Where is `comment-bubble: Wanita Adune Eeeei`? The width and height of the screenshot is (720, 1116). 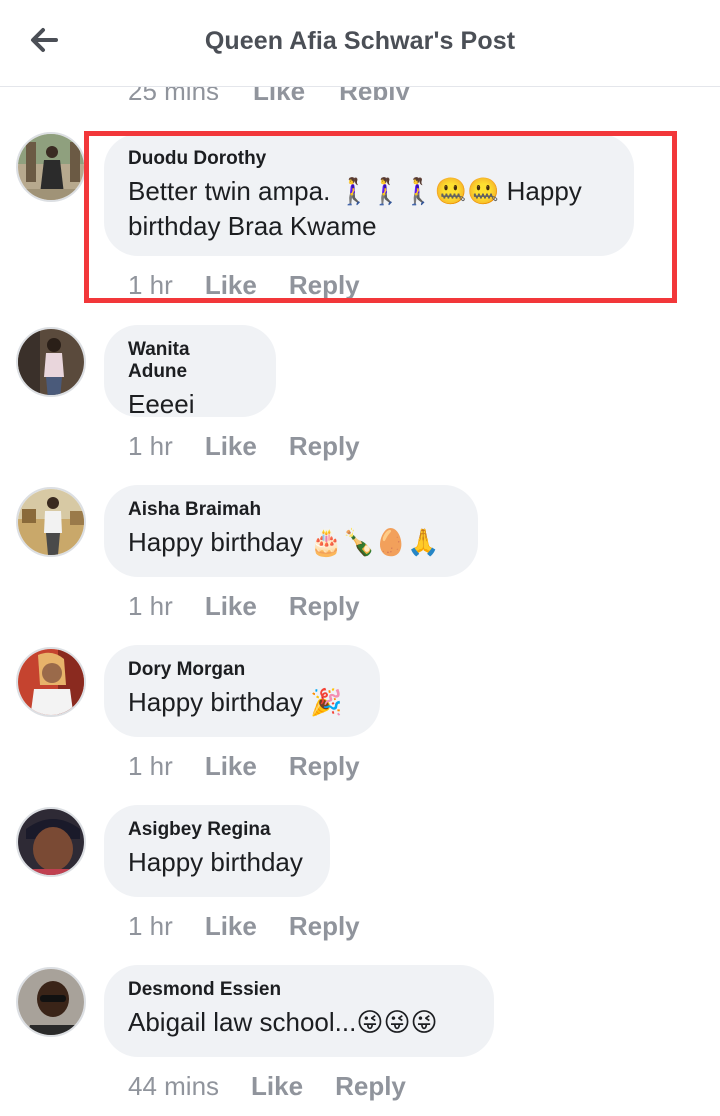 comment-bubble: Wanita Adune Eeeei is located at coordinates (190, 372).